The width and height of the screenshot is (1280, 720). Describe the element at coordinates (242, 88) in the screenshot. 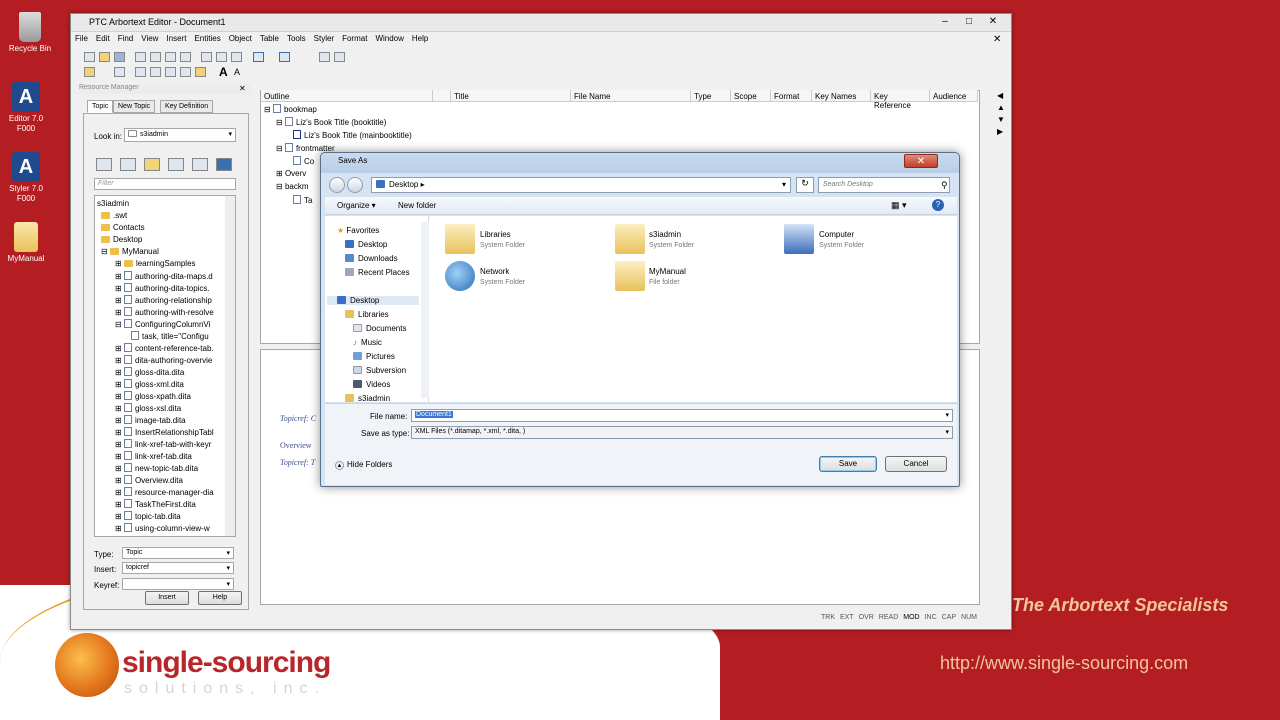

I see `close-panel-icon: ✕` at that location.